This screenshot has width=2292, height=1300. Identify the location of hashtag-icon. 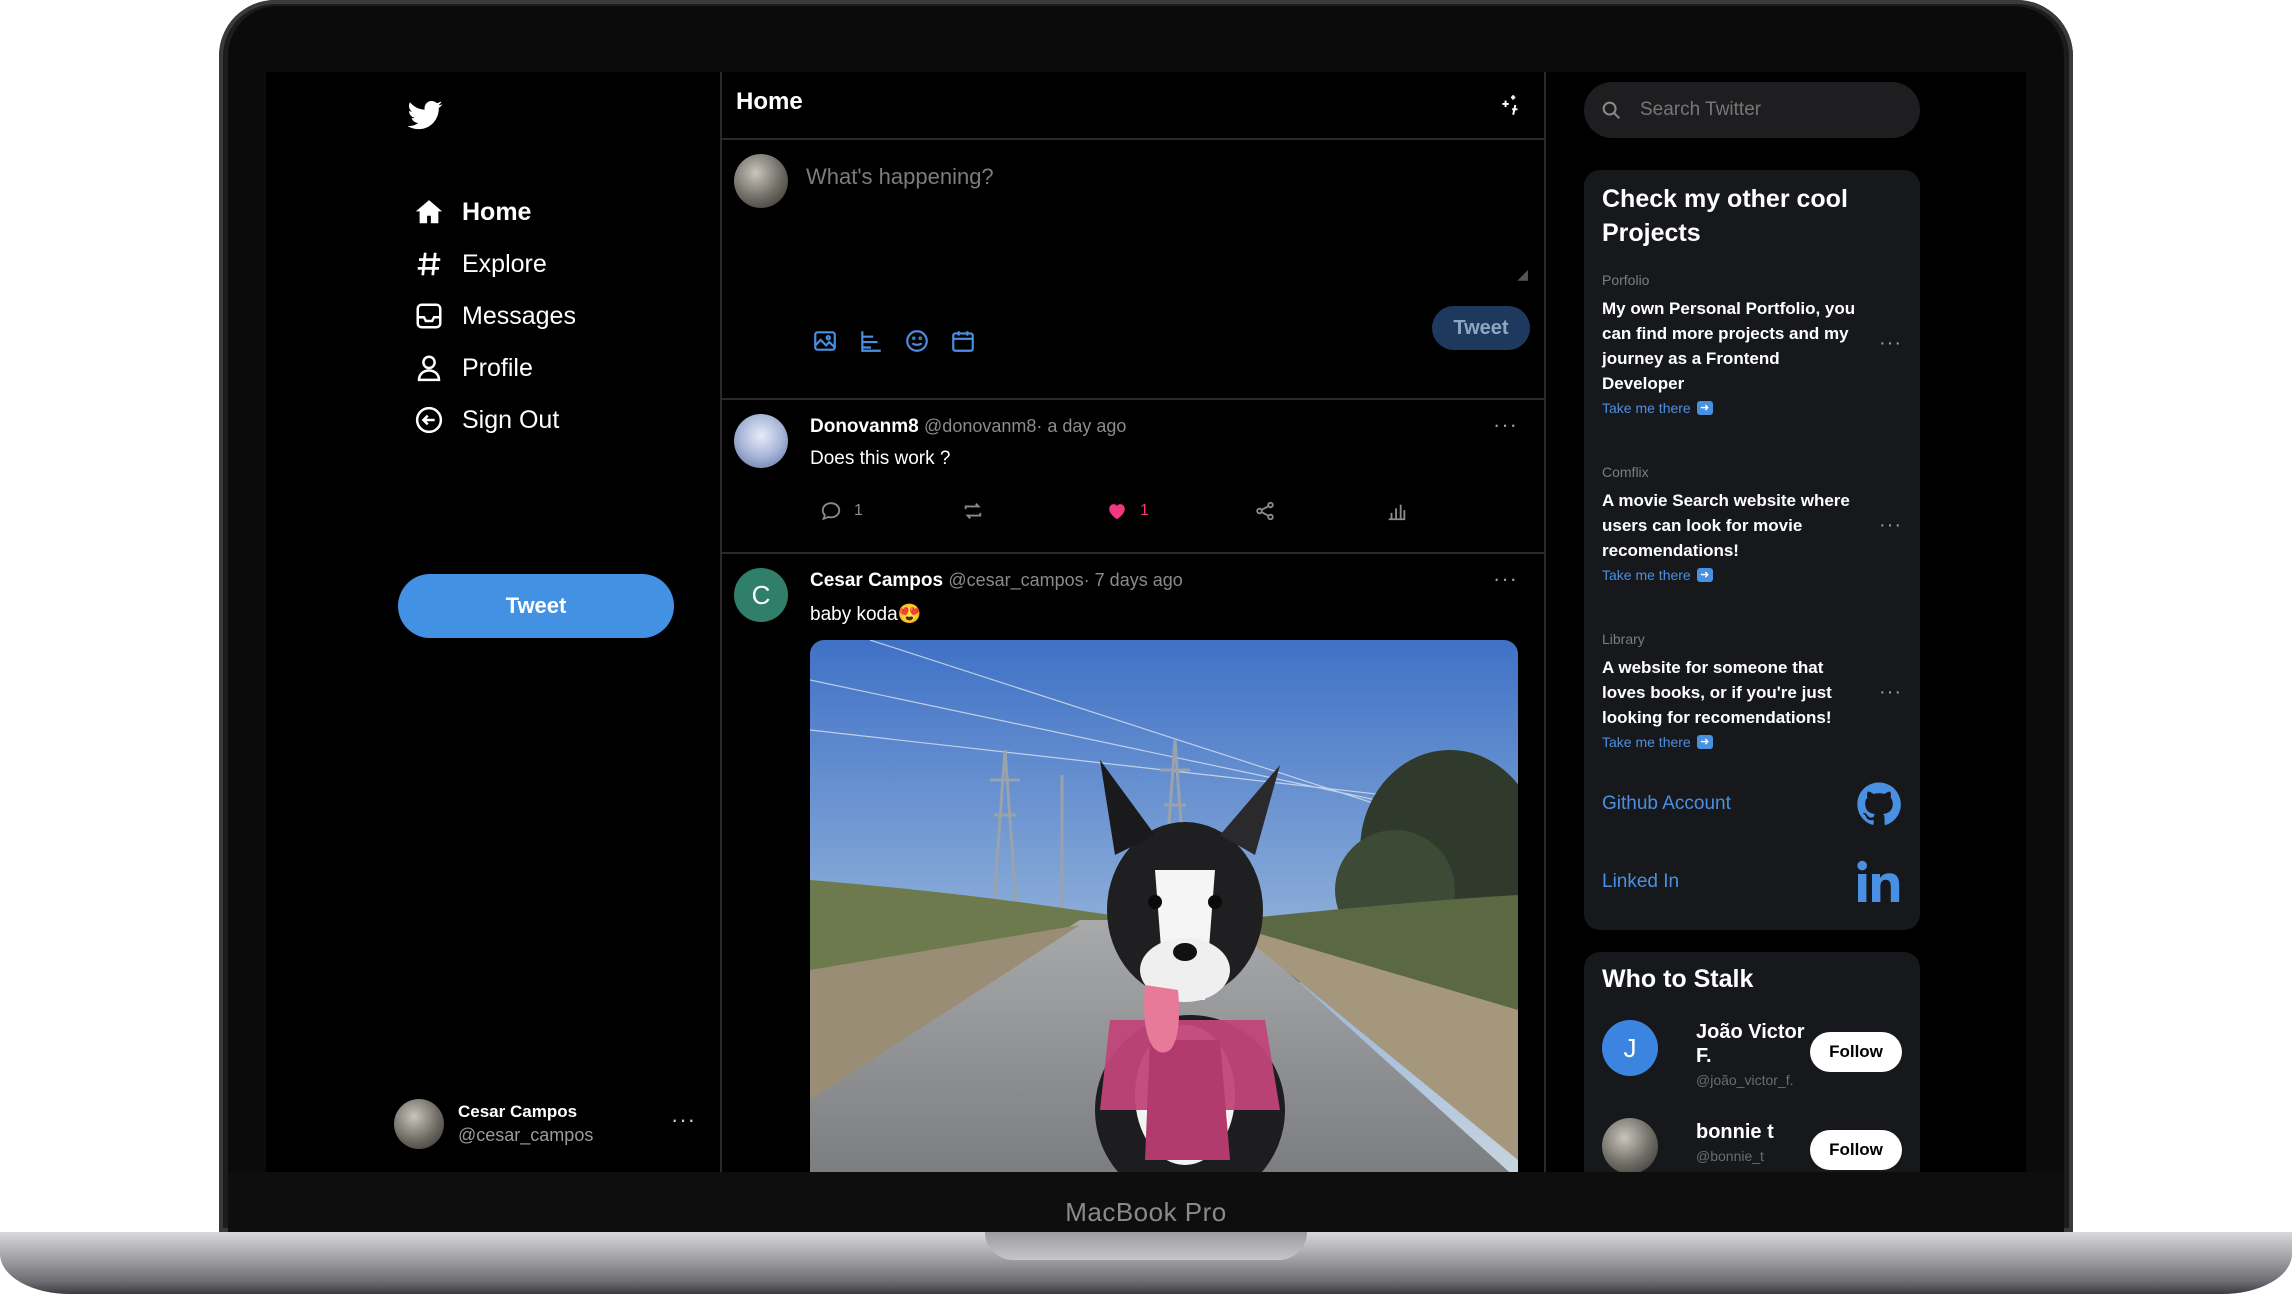
(429, 264).